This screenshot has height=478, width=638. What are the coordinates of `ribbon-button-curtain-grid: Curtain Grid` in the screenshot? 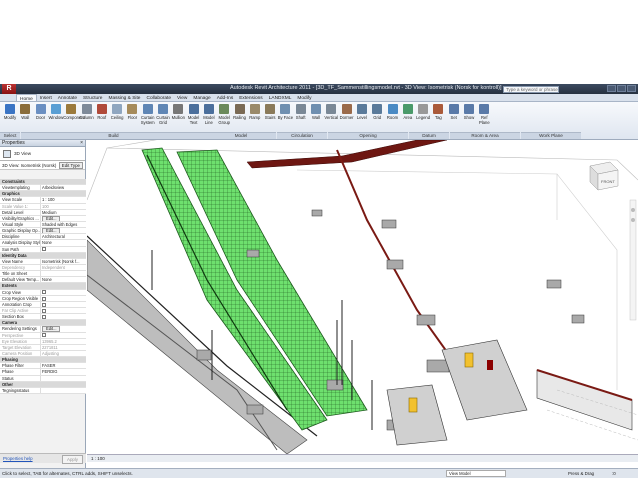 It's located at (163, 114).